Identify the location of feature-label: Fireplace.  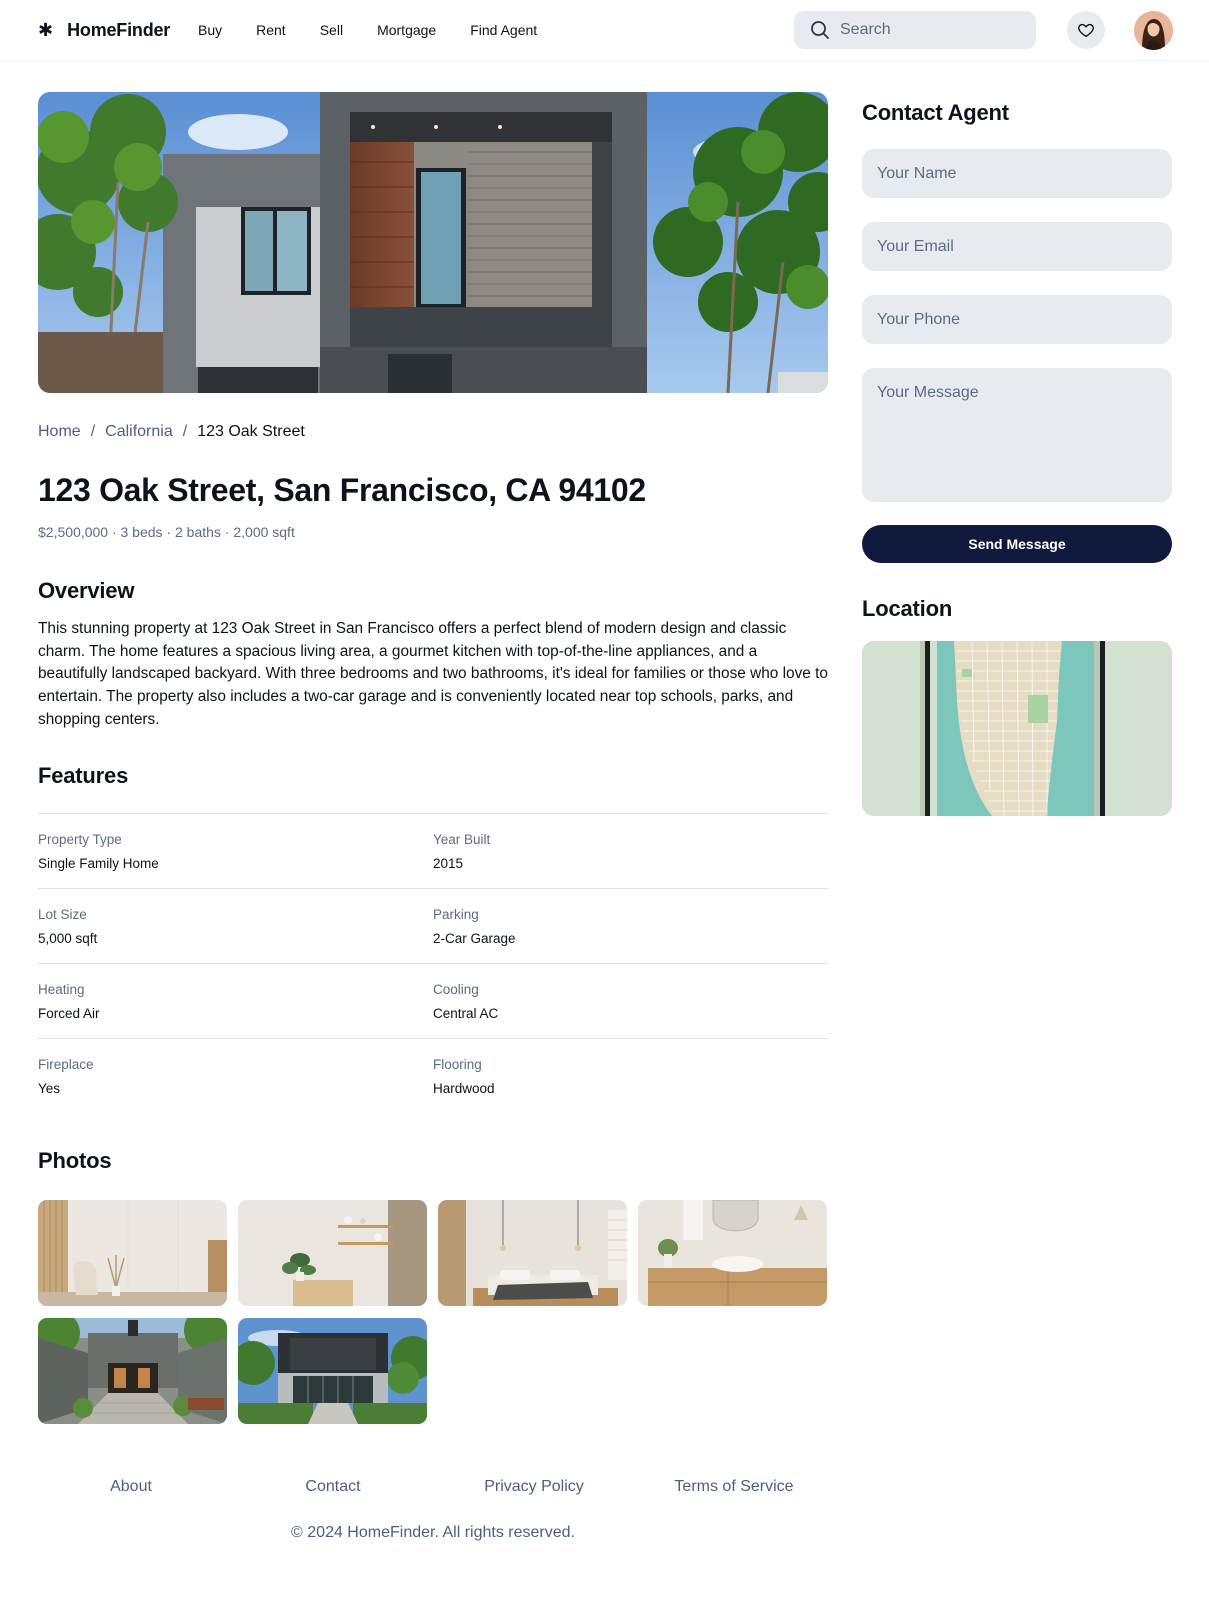
(66, 1064).